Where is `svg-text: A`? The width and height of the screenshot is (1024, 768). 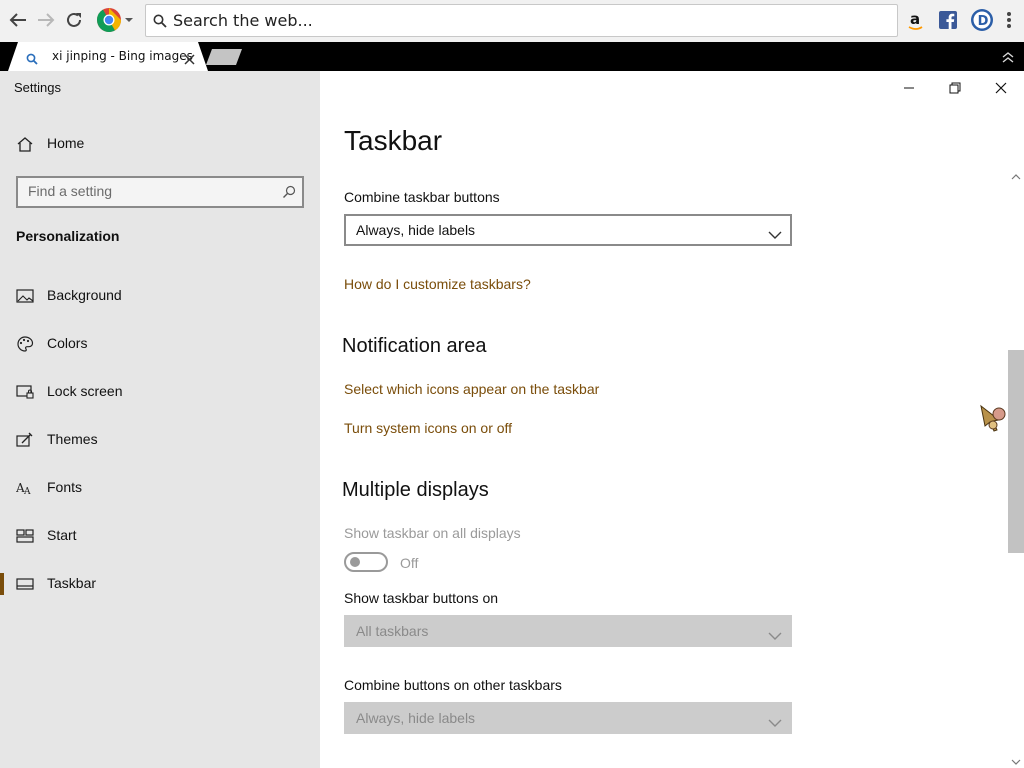
svg-text: A is located at coordinates (27, 491).